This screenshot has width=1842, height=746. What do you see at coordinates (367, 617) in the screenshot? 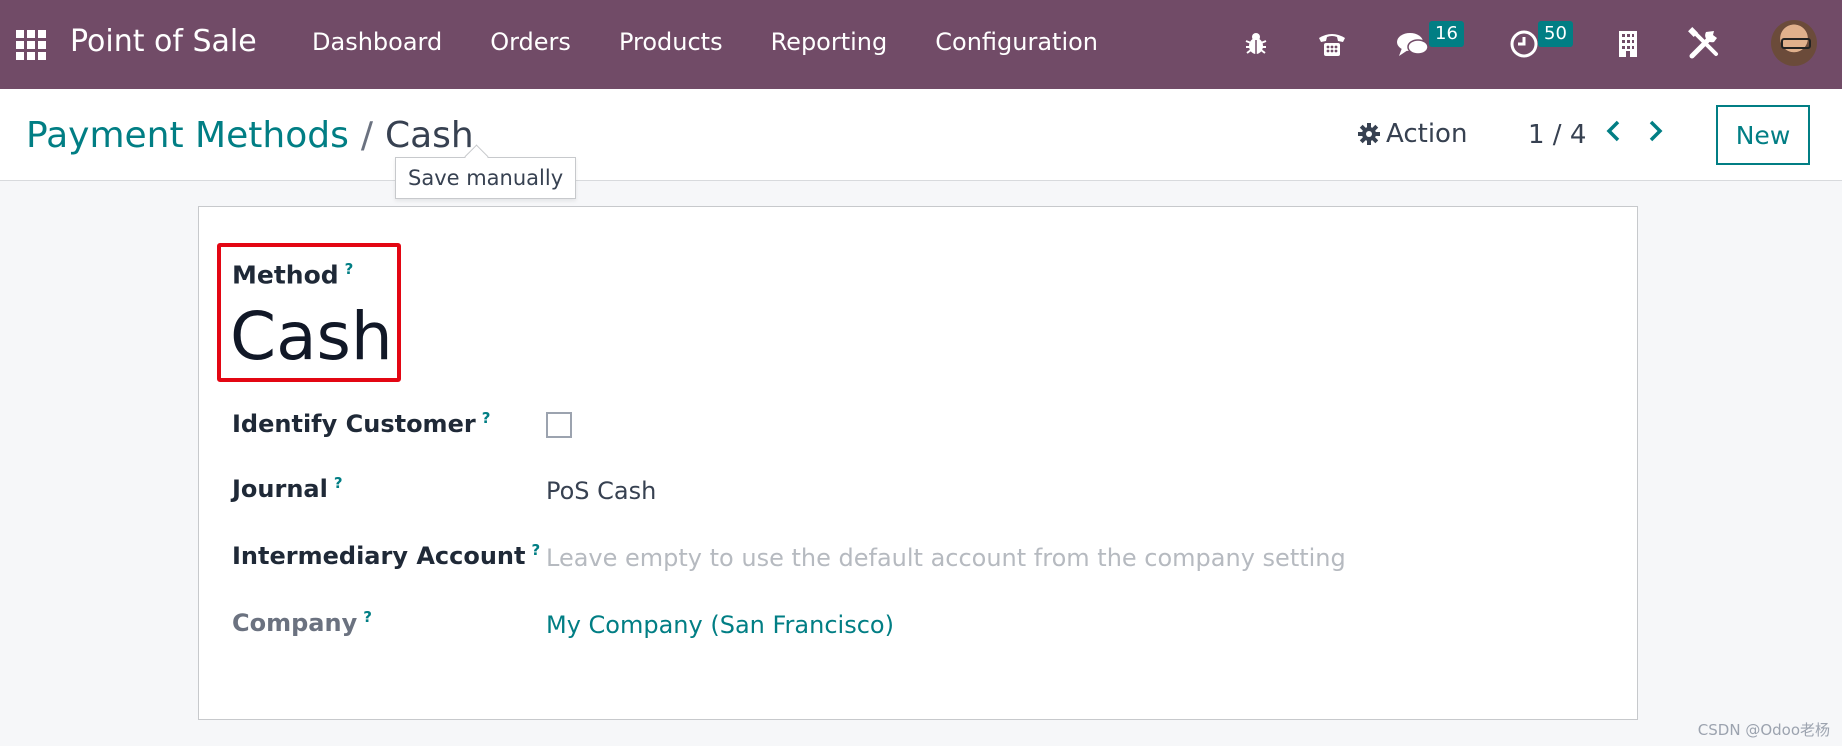
I see `company-help-icon: ?` at bounding box center [367, 617].